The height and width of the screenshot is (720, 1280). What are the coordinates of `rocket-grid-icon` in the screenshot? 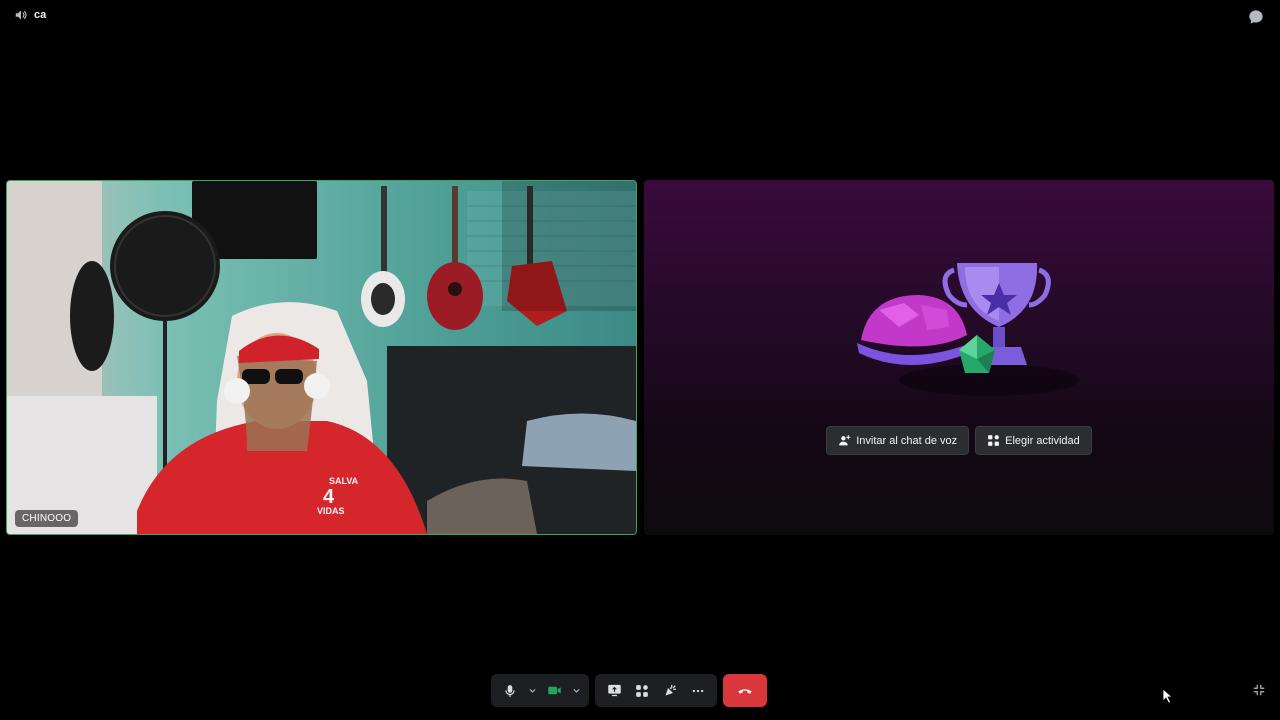 It's located at (642, 690).